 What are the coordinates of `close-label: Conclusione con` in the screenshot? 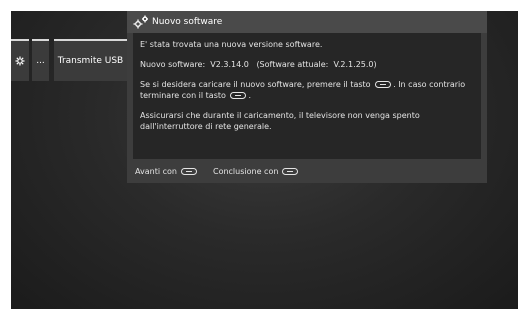 It's located at (245, 171).